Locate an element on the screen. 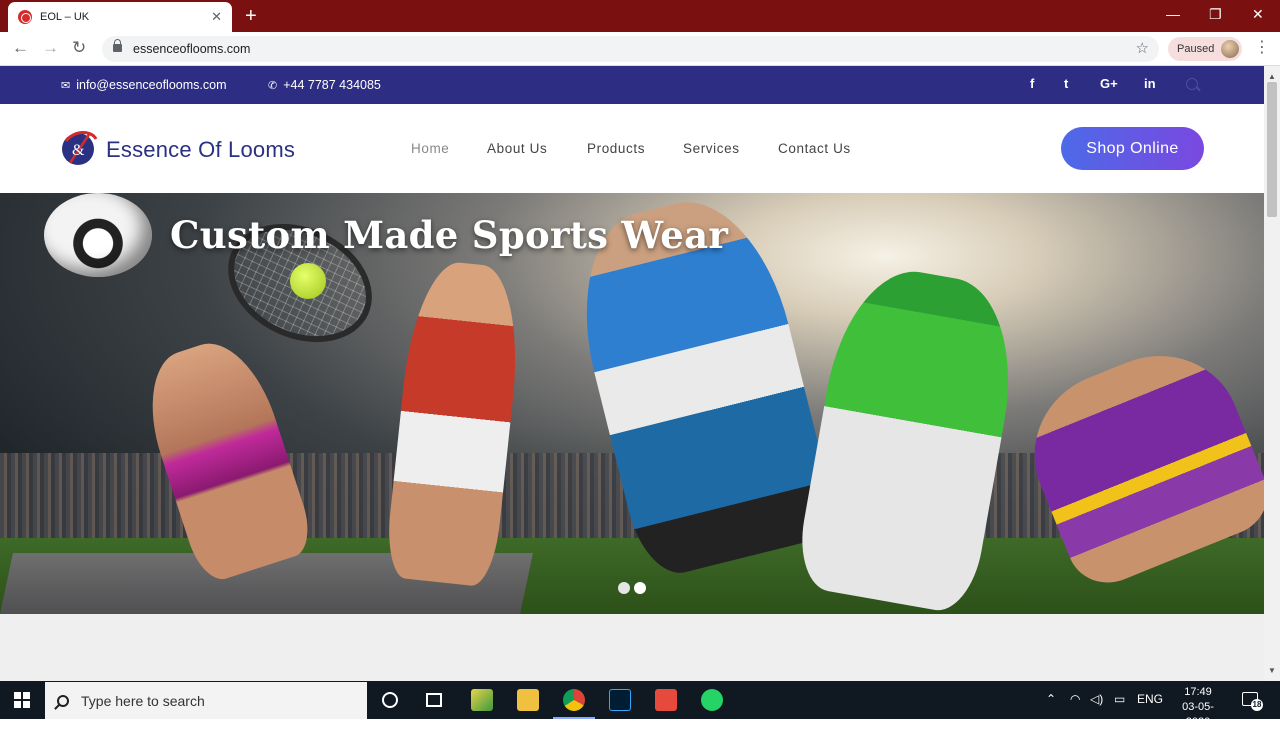  taskbar-clock: 17:49 03-05-2020 is located at coordinates (1198, 707).